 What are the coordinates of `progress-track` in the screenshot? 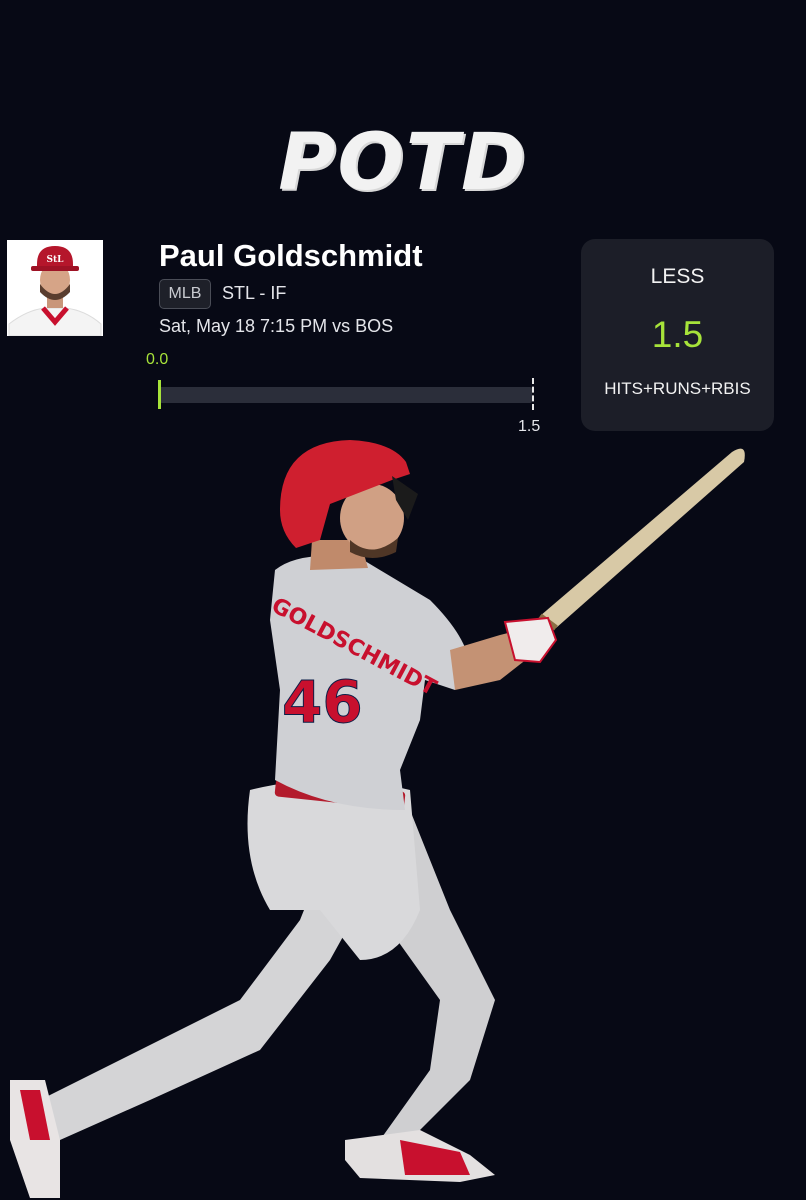 It's located at (346, 395).